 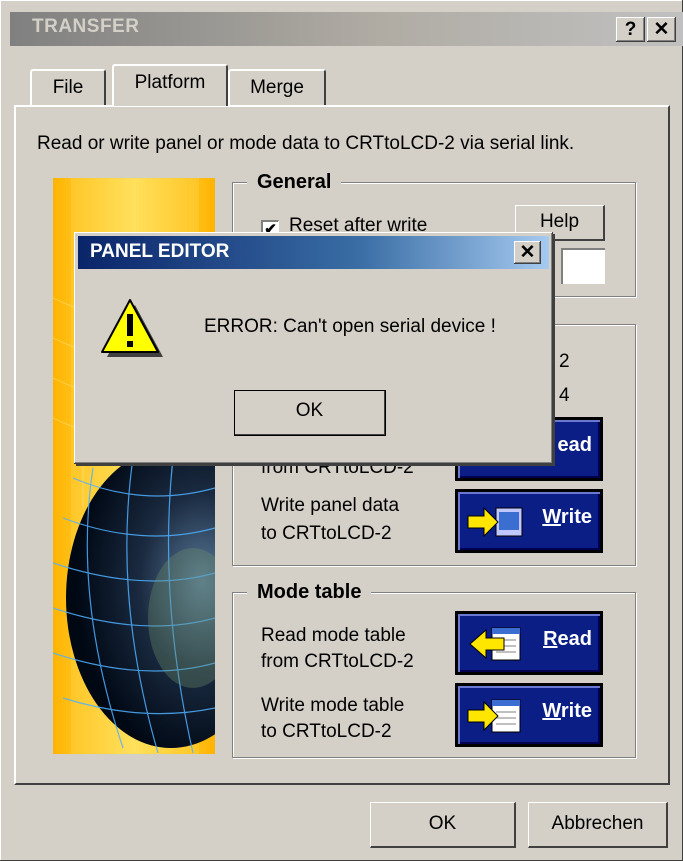 I want to click on dialog-title: PANEL EDITOR, so click(x=160, y=251).